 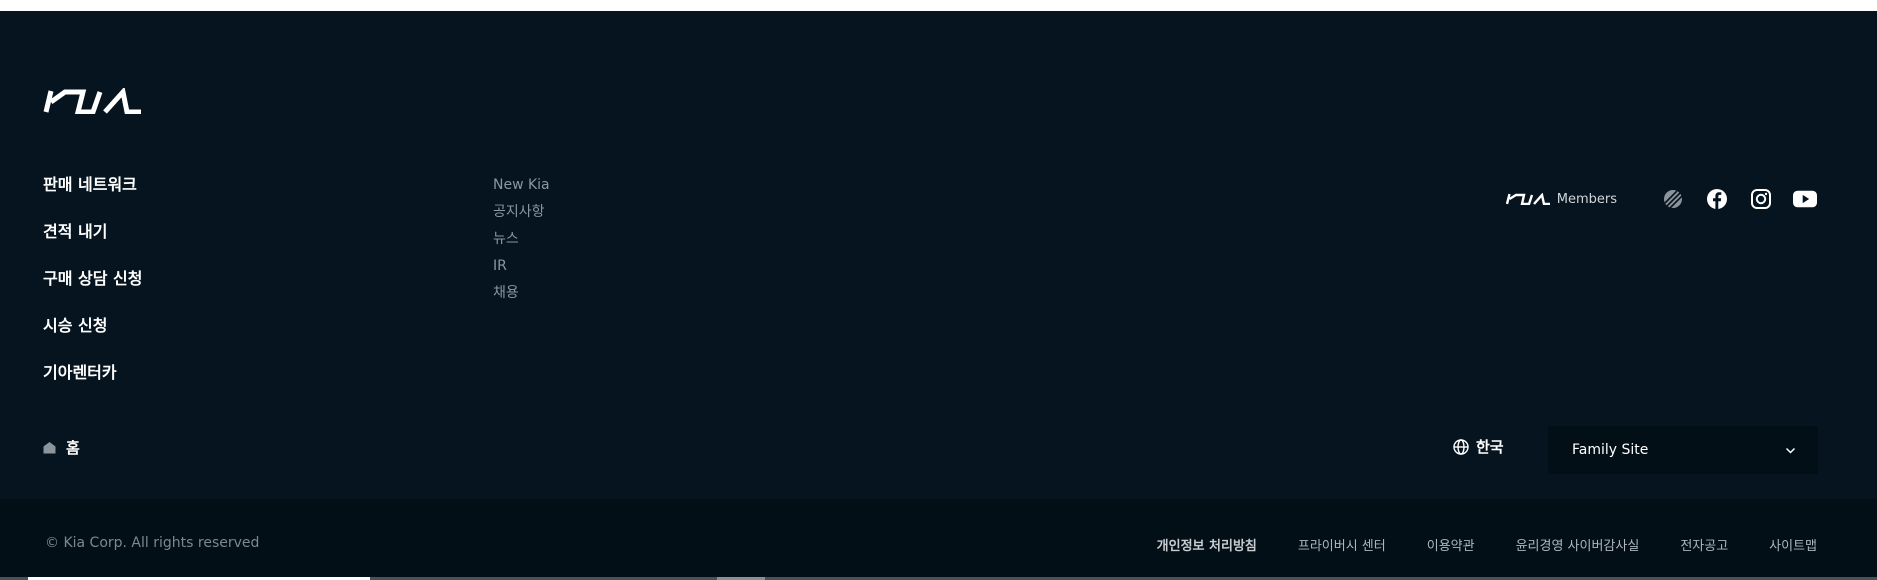 I want to click on nav-new-kia: New Kia, so click(x=521, y=186).